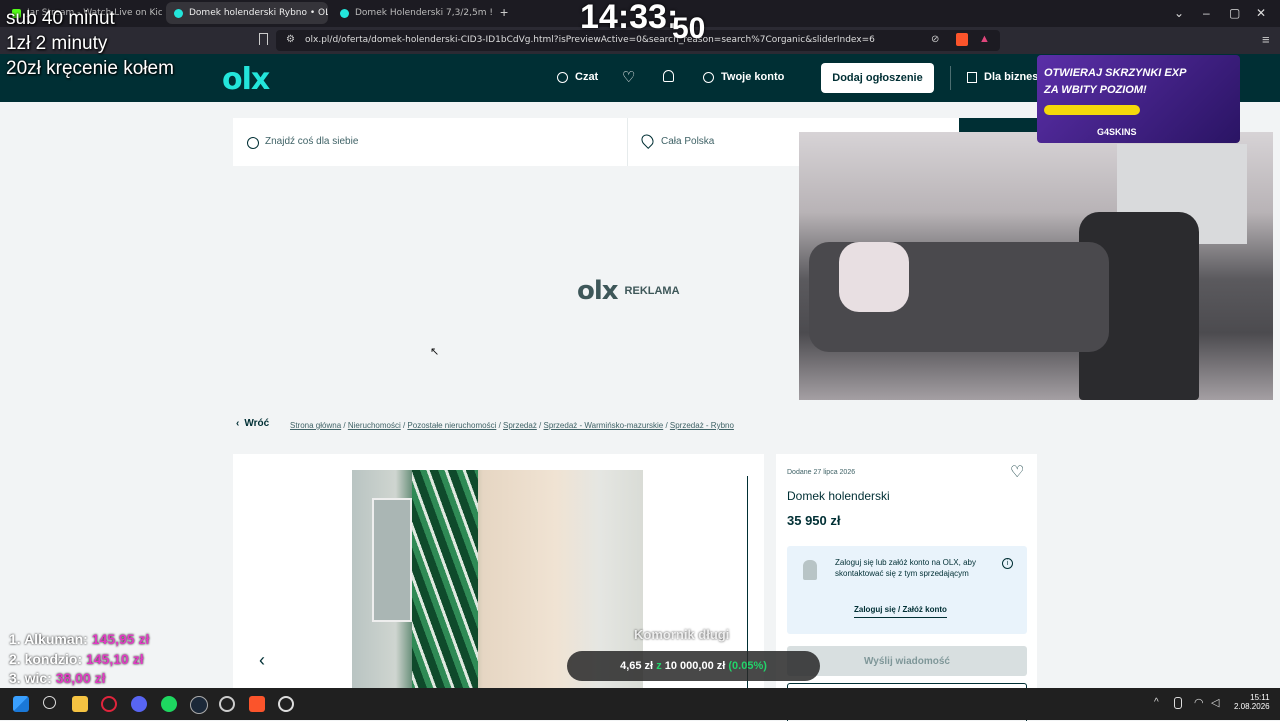 The width and height of the screenshot is (1280, 721). Describe the element at coordinates (587, 77) in the screenshot. I see `chat-label: Czat` at that location.